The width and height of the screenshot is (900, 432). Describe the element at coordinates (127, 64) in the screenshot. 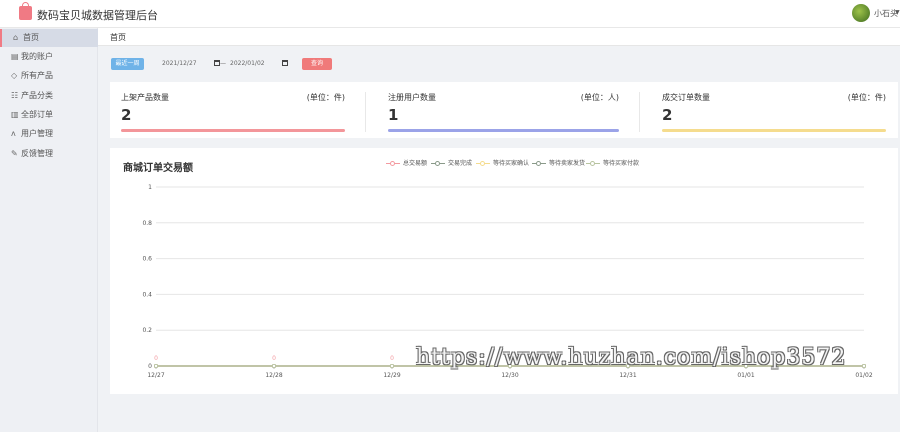

I see `recent-week-button: 最近一周` at that location.